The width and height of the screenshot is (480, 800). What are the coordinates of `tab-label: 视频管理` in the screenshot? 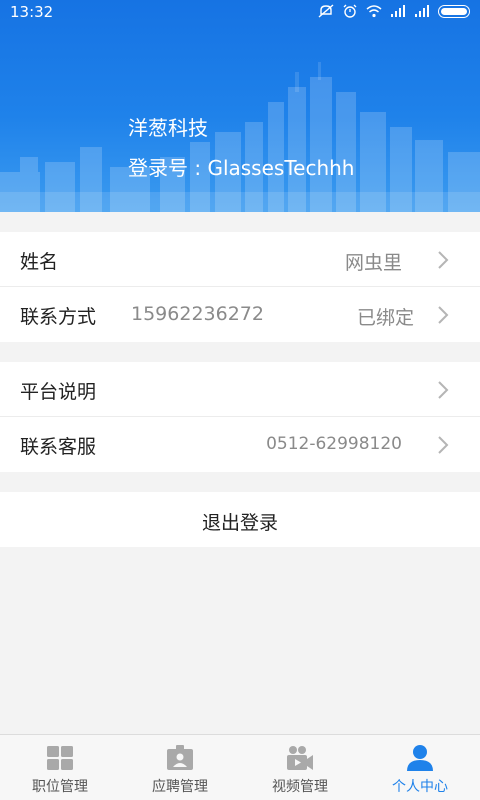 It's located at (300, 787).